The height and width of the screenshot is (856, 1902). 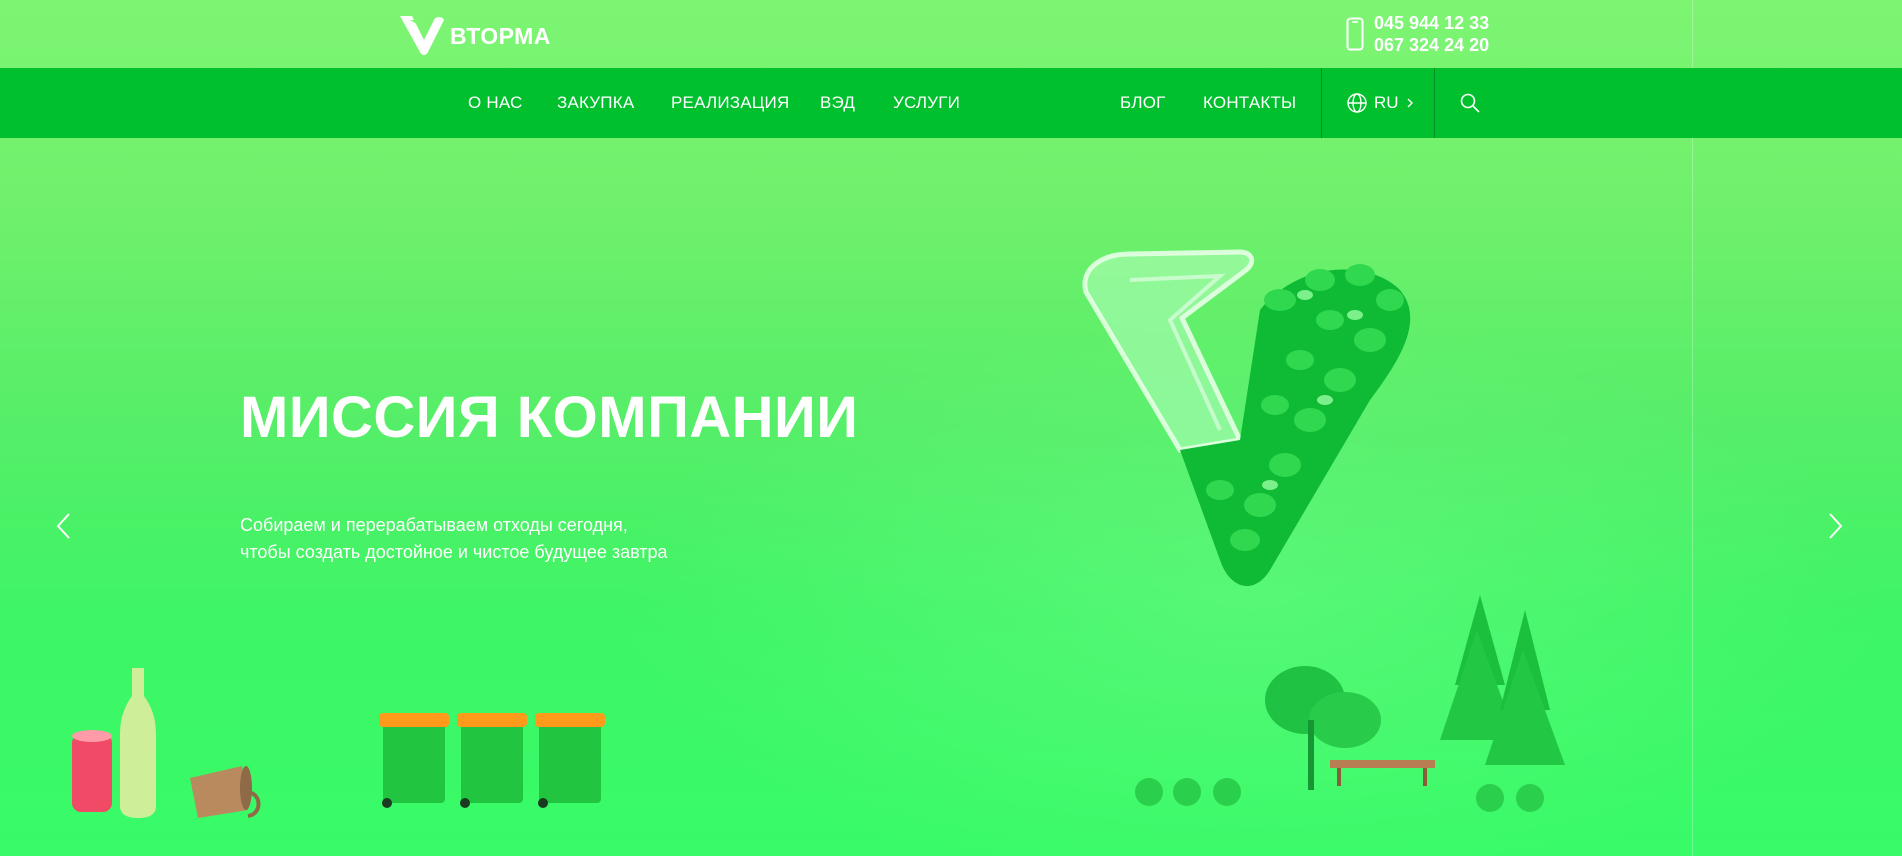 I want to click on slider-next-button, so click(x=1835, y=526).